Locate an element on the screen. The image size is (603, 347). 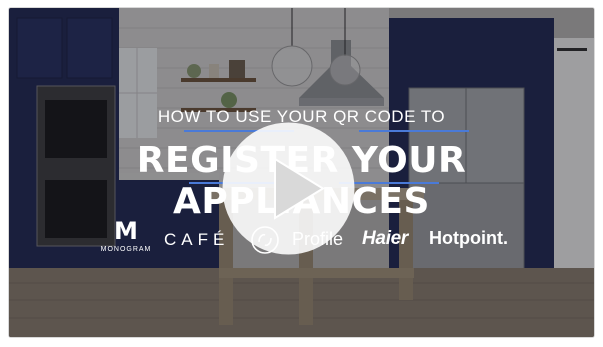
play-icon is located at coordinates (288, 188).